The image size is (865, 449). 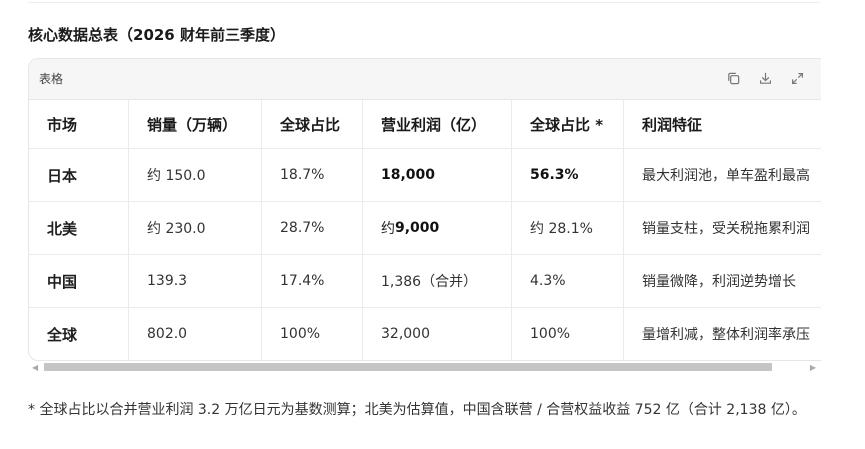 I want to click on market-cell: 中国, so click(x=62, y=281).